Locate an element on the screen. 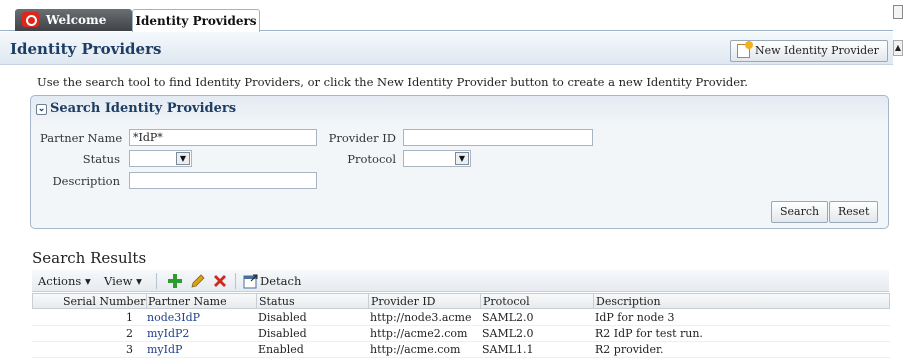 This screenshot has width=903, height=364. description-cell: R2 IdP for test run. is located at coordinates (649, 333).